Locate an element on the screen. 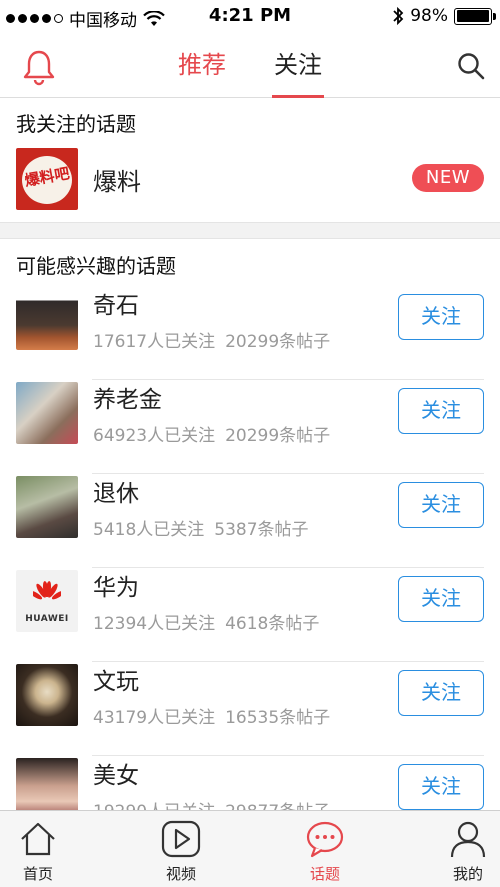  topic-name: 华为 is located at coordinates (116, 588).